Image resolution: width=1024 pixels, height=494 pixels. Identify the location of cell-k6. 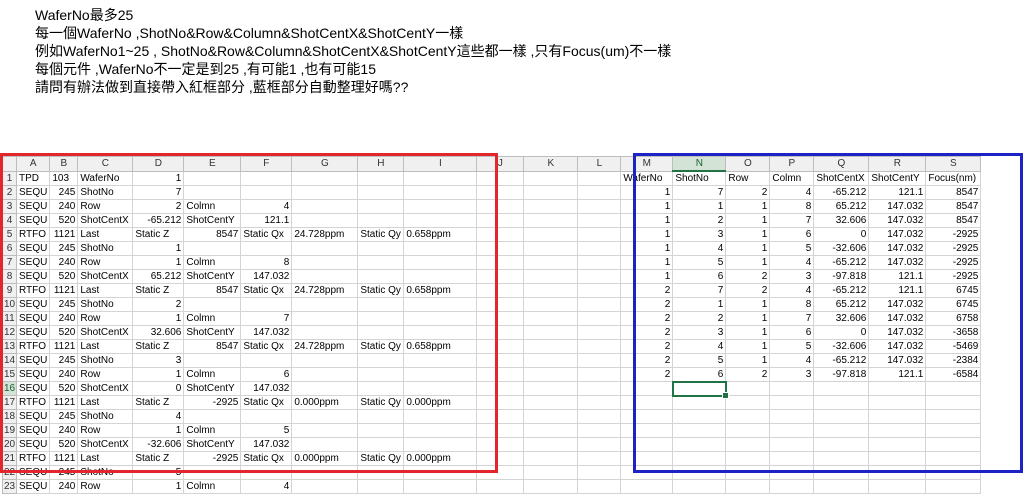
(551, 248).